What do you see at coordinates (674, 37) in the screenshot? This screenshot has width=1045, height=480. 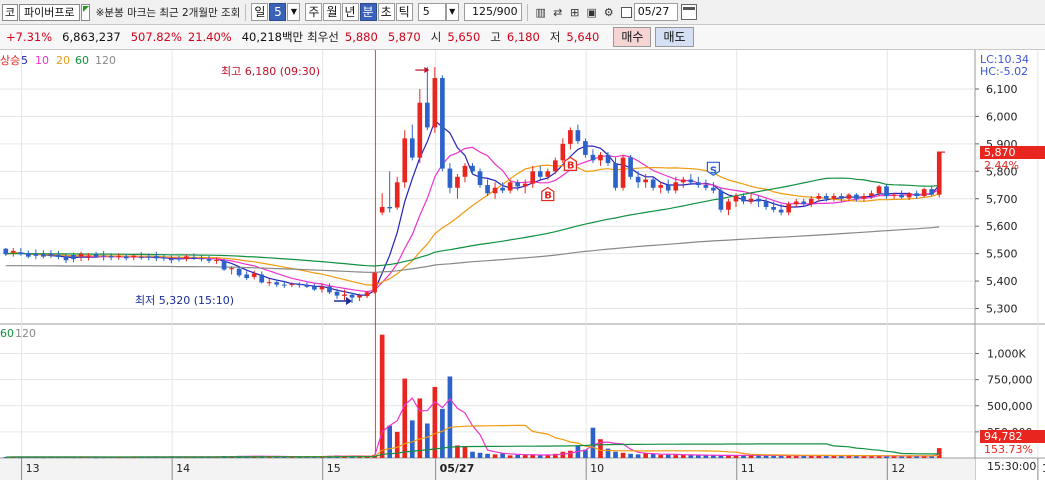 I see `sell-button: 매도` at bounding box center [674, 37].